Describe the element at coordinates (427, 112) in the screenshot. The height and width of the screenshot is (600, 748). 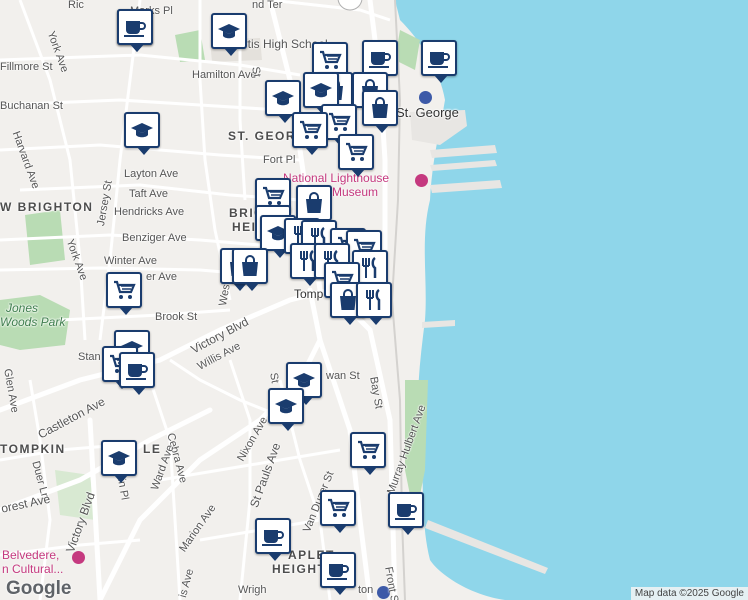
I see `ferry-terminal-label: St. George` at that location.